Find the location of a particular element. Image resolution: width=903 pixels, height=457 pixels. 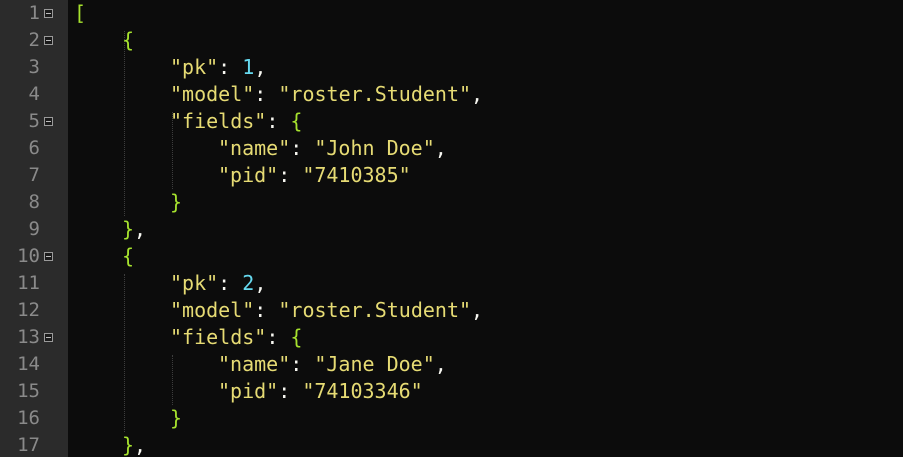

line-number: 17 is located at coordinates (28, 445).